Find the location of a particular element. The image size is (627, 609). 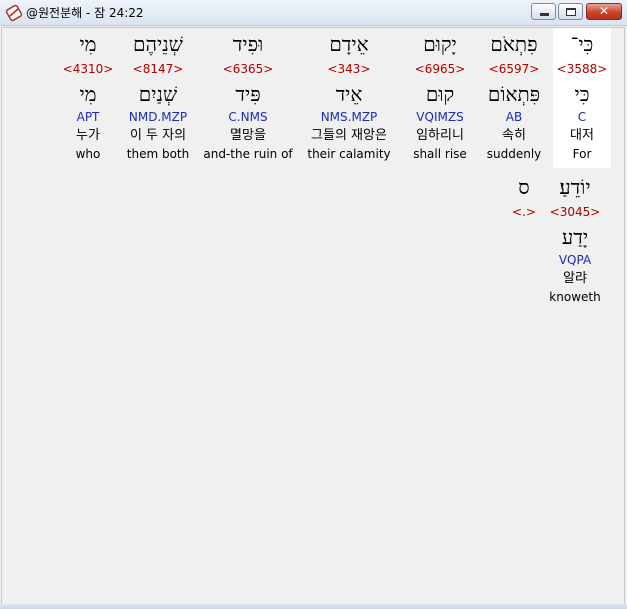

window-title: @원전분해 - 잠 24:22 is located at coordinates (85, 13).